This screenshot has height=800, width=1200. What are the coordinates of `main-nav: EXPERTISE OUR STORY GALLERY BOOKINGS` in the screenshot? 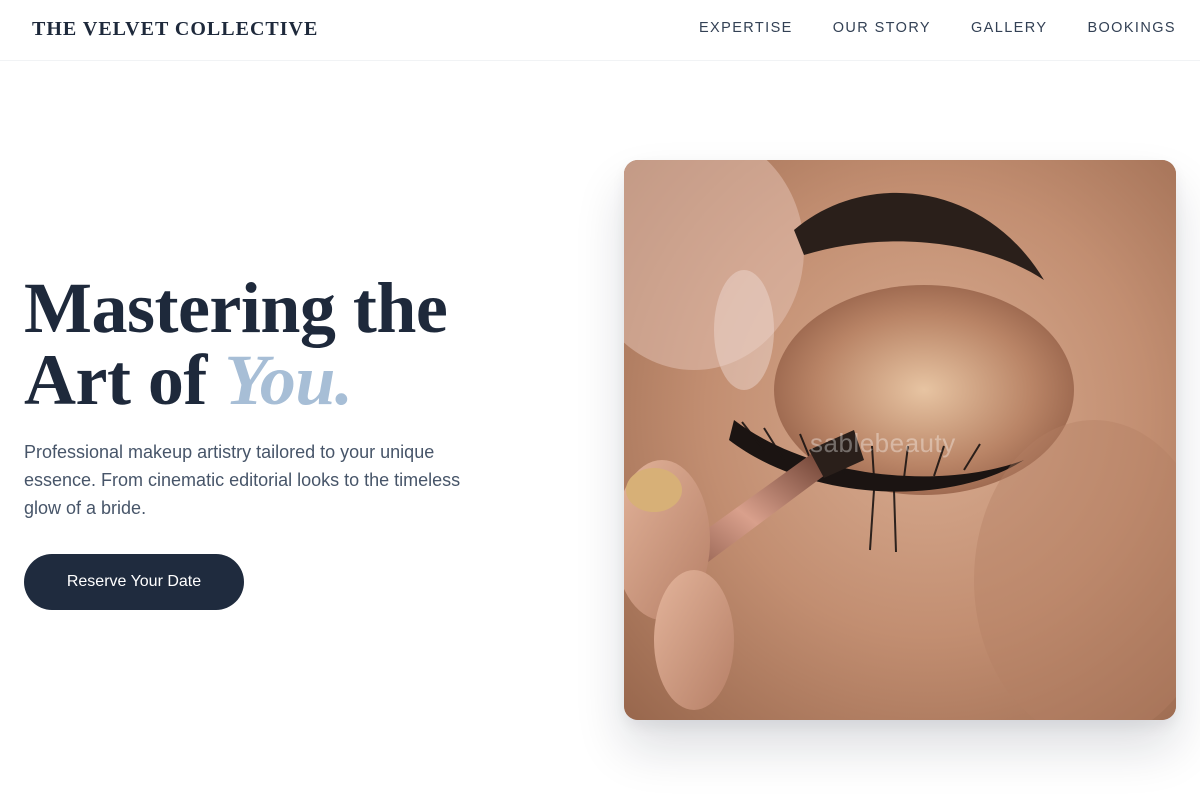 It's located at (937, 28).